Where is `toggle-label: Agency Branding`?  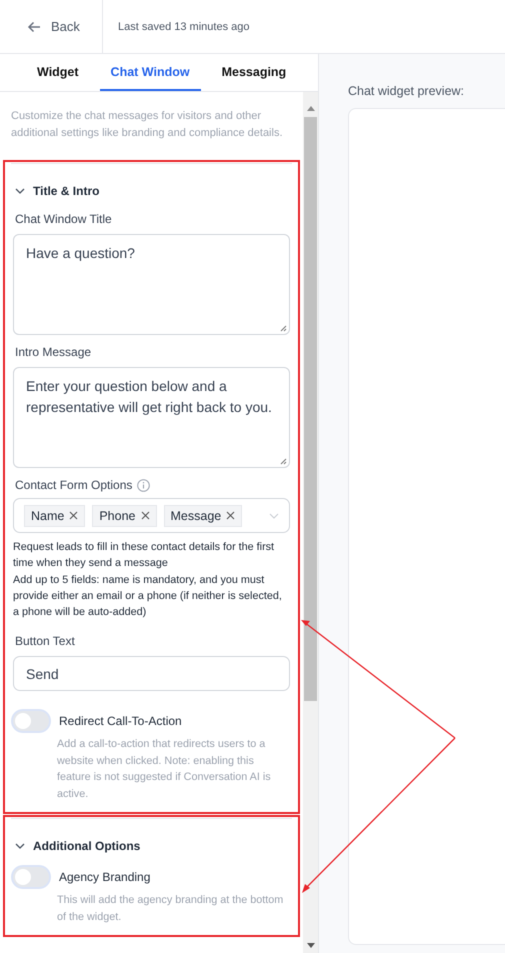
toggle-label: Agency Branding is located at coordinates (104, 877).